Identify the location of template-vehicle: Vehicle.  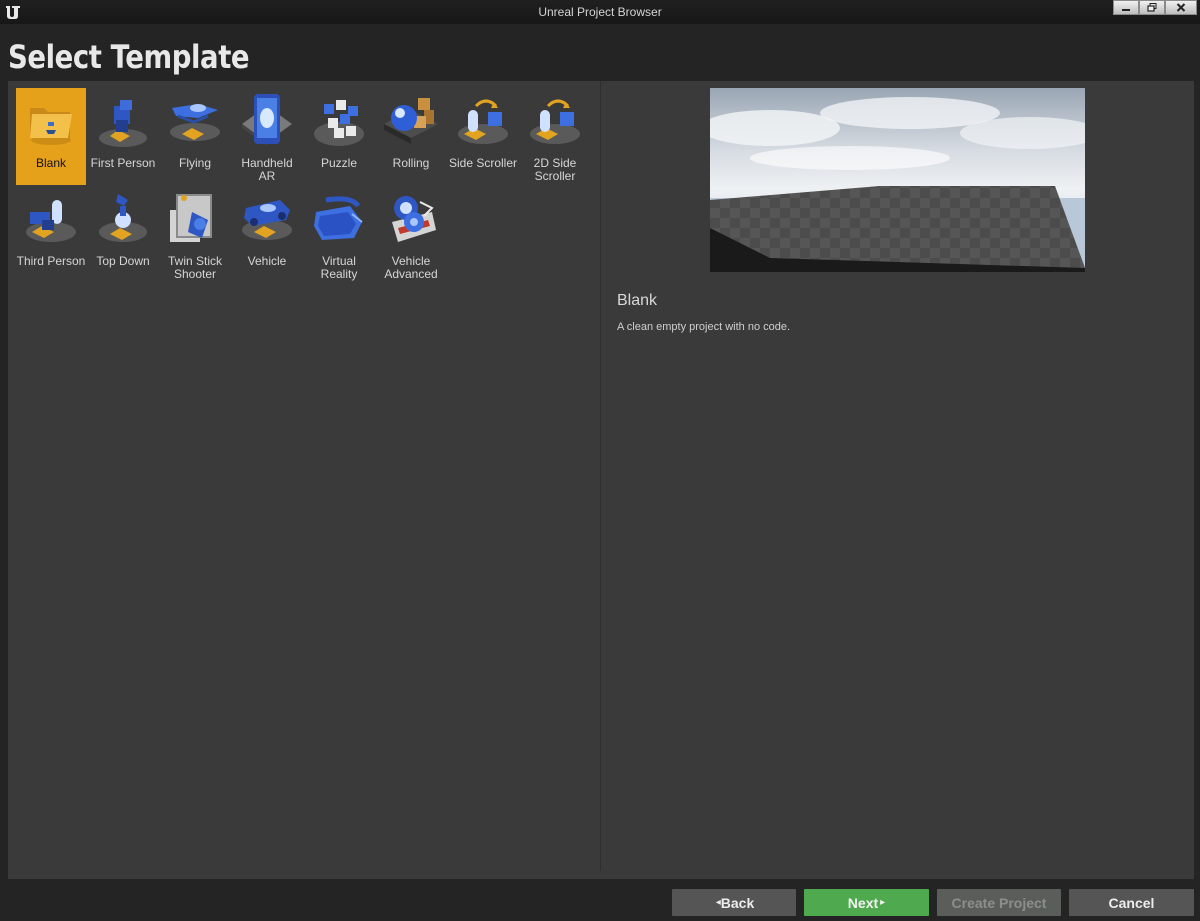
(267, 235).